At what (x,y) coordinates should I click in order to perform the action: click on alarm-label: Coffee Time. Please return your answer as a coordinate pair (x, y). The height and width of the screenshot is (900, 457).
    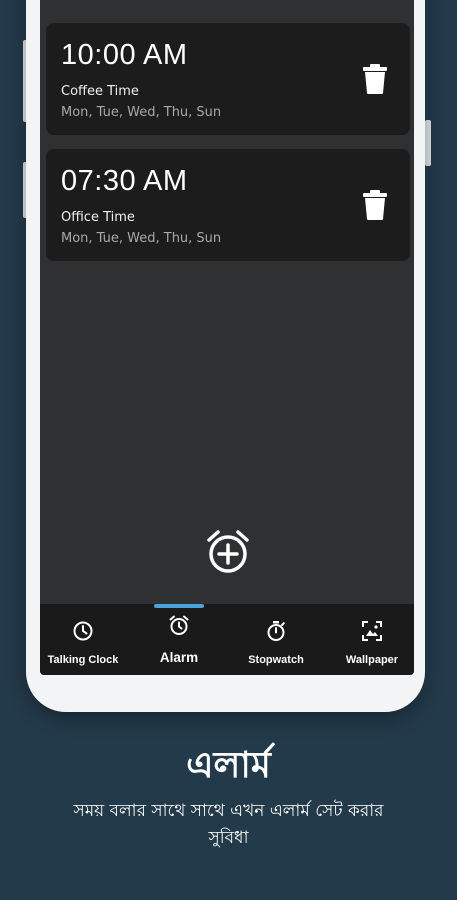
    Looking at the image, I should click on (100, 91).